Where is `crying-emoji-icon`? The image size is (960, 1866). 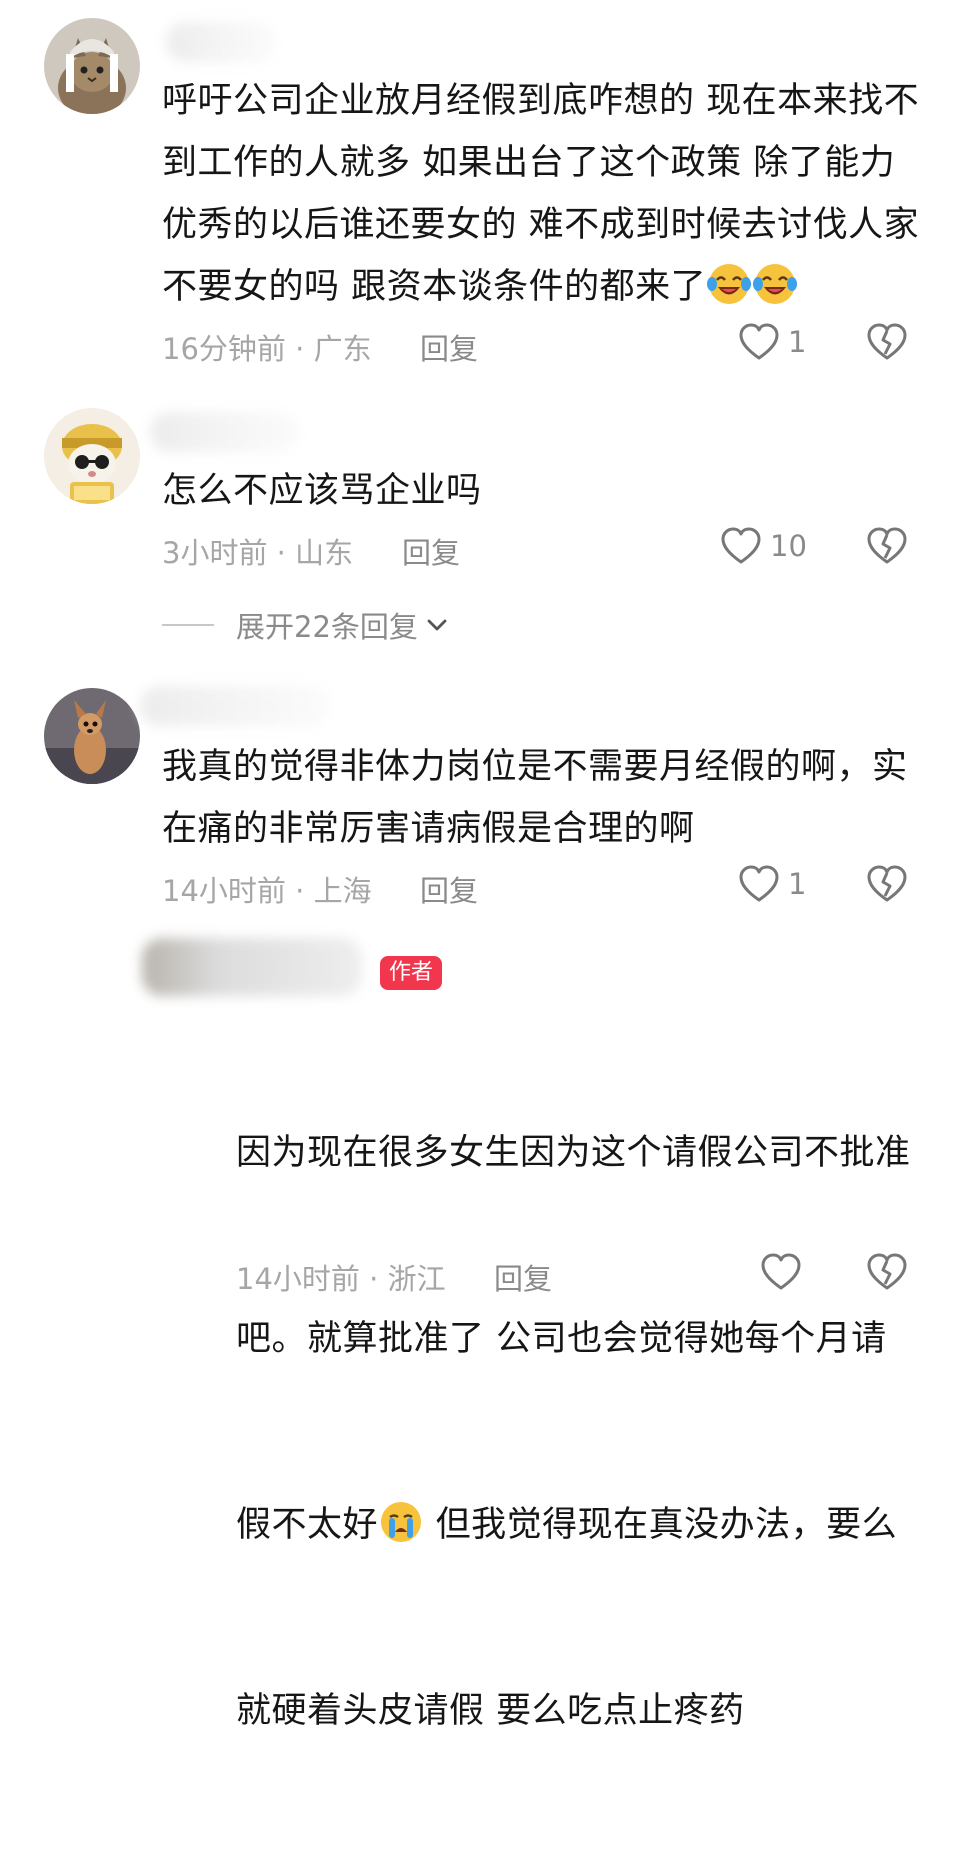 crying-emoji-icon is located at coordinates (401, 1522).